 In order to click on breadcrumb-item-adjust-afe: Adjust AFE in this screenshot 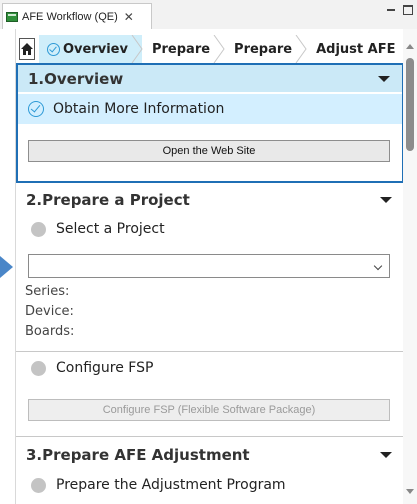, I will do `click(354, 49)`.